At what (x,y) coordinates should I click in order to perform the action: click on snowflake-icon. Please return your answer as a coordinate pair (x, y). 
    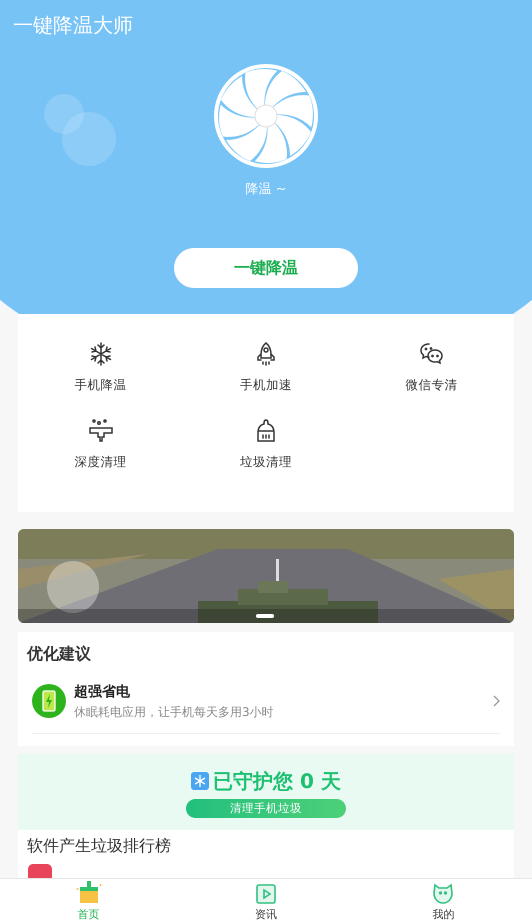
    Looking at the image, I should click on (200, 781).